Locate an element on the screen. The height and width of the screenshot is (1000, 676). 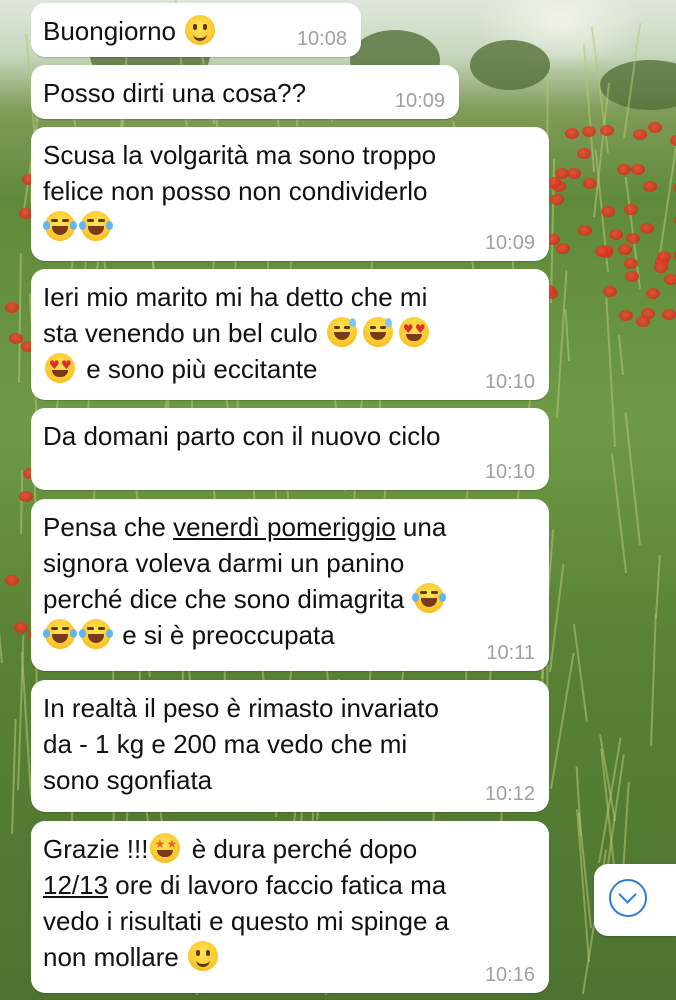
message-text: Posso dirti una cosa?? is located at coordinates (175, 93).